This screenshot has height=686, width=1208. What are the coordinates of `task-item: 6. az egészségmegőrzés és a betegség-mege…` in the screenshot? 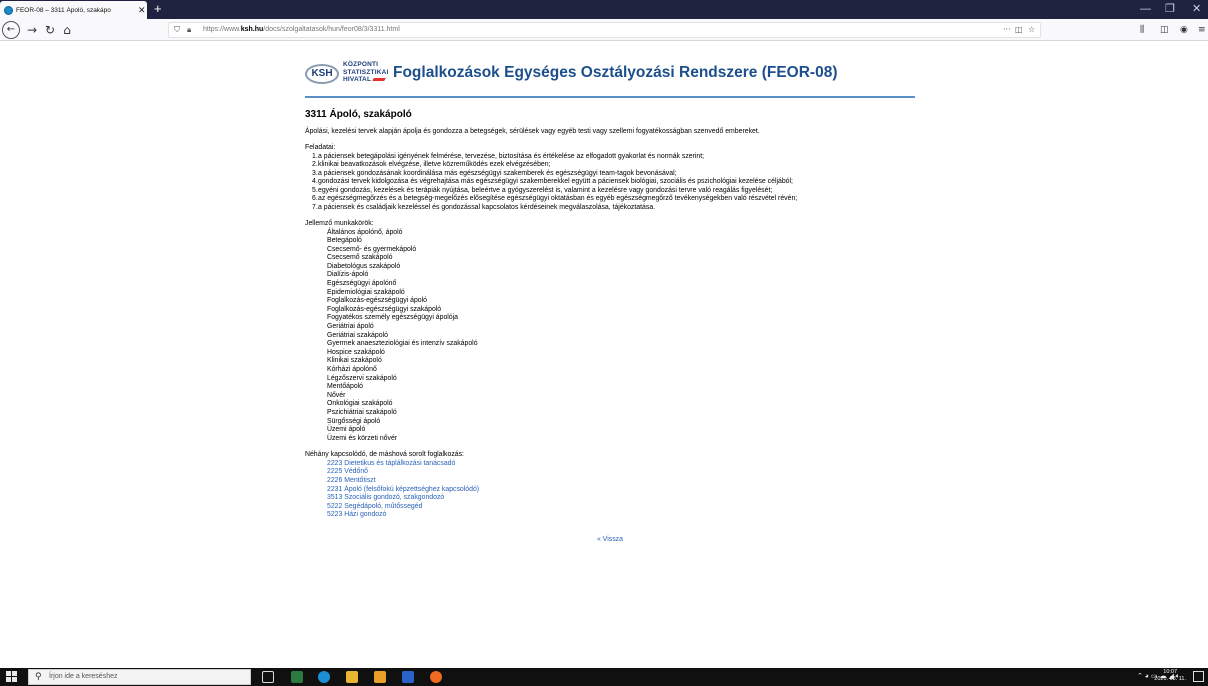 It's located at (613, 199).